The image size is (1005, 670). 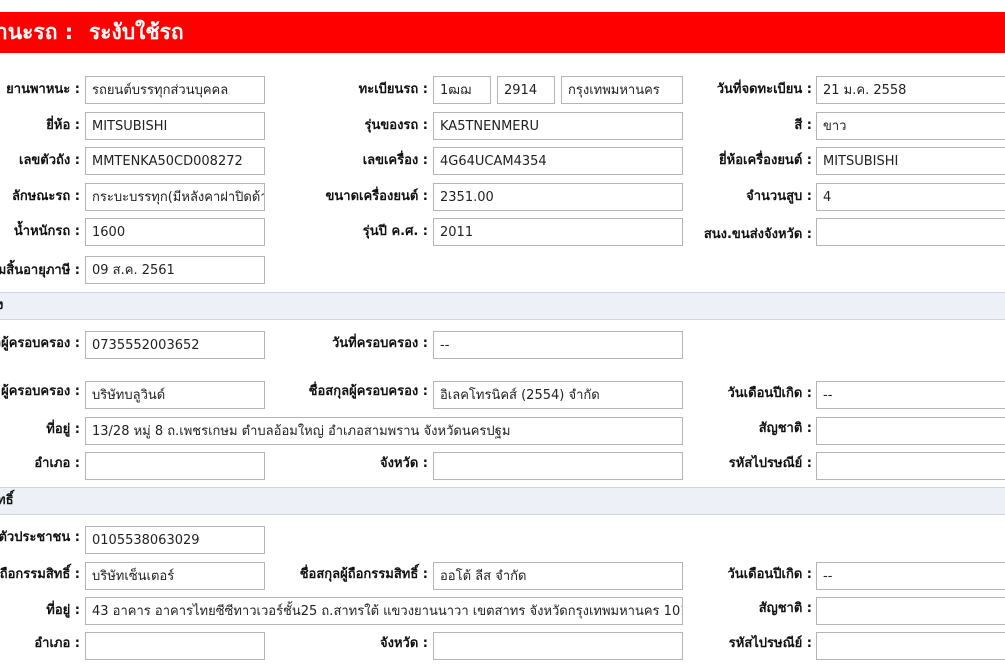 What do you see at coordinates (558, 197) in the screenshot?
I see `engine-size-field: 2351.00` at bounding box center [558, 197].